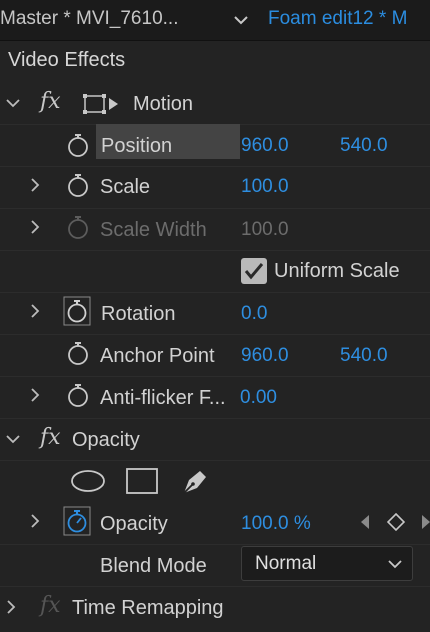  What do you see at coordinates (215, 145) in the screenshot?
I see `position-row: Position 960.0 540.0` at bounding box center [215, 145].